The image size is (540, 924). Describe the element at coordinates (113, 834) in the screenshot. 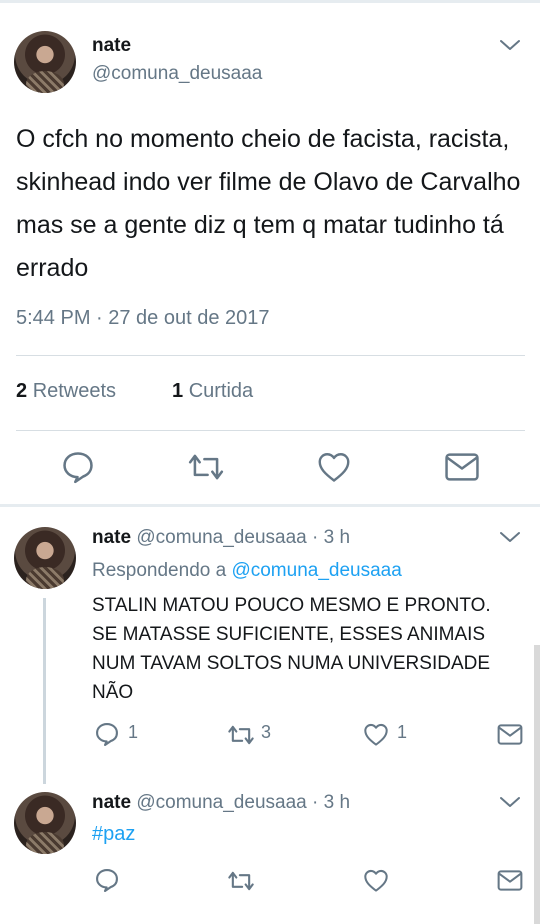

I see `hashtag-link: #paz` at that location.